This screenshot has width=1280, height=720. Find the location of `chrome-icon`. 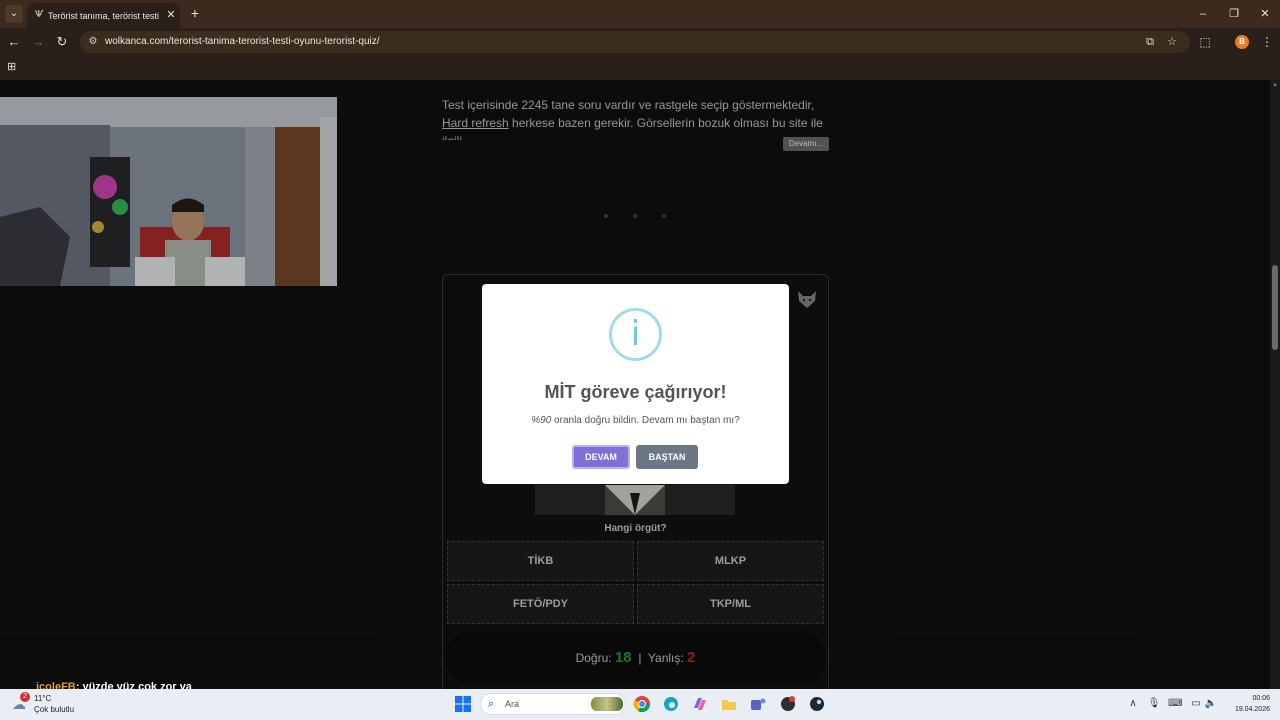

chrome-icon is located at coordinates (642, 704).